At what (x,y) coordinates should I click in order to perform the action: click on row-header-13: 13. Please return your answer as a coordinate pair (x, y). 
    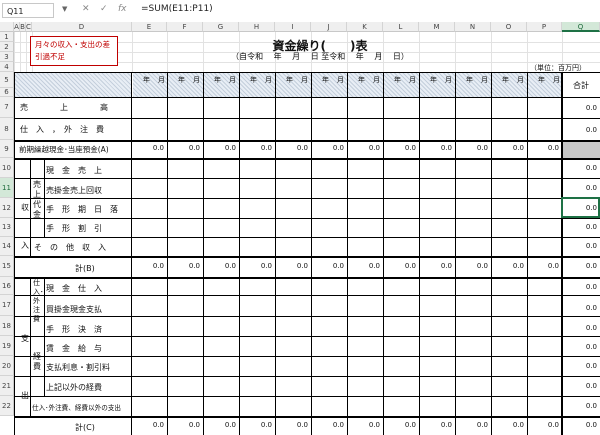
    Looking at the image, I should click on (7, 227).